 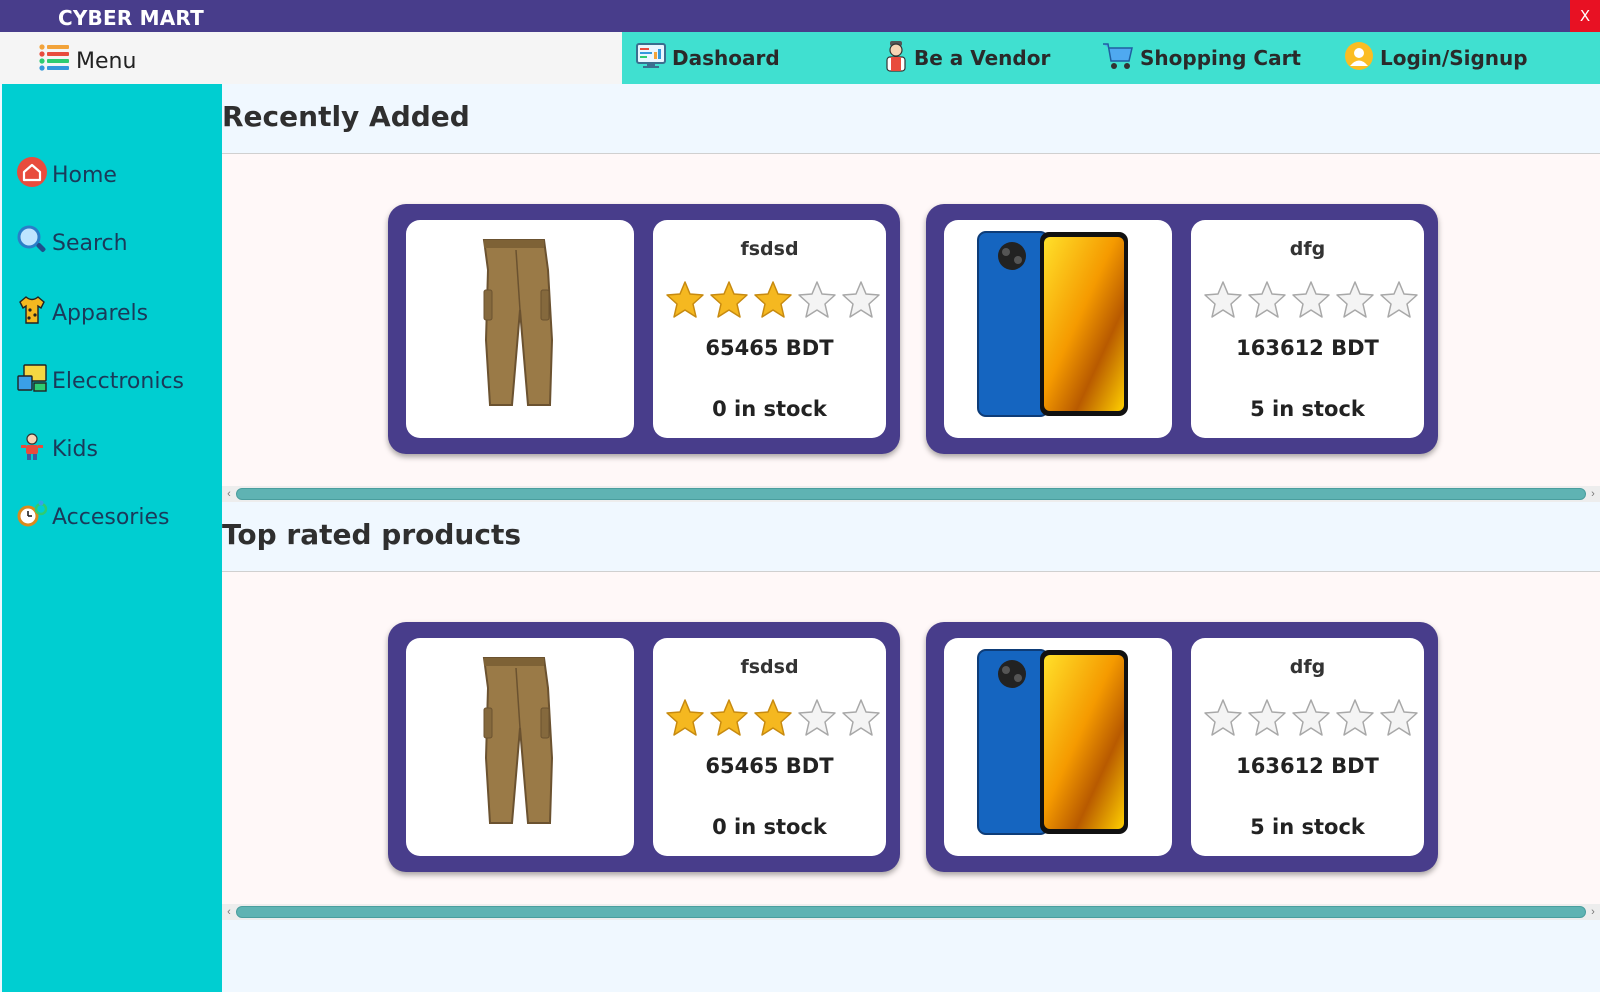 What do you see at coordinates (32, 243) in the screenshot?
I see `search-icon` at bounding box center [32, 243].